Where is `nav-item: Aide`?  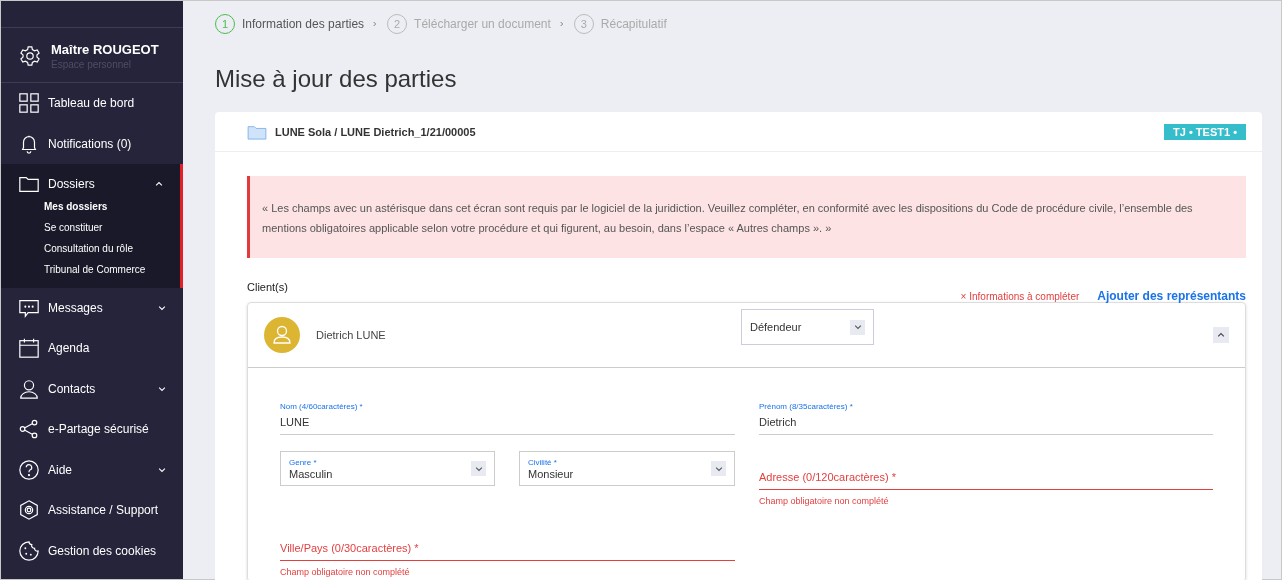
nav-item: Aide is located at coordinates (92, 469).